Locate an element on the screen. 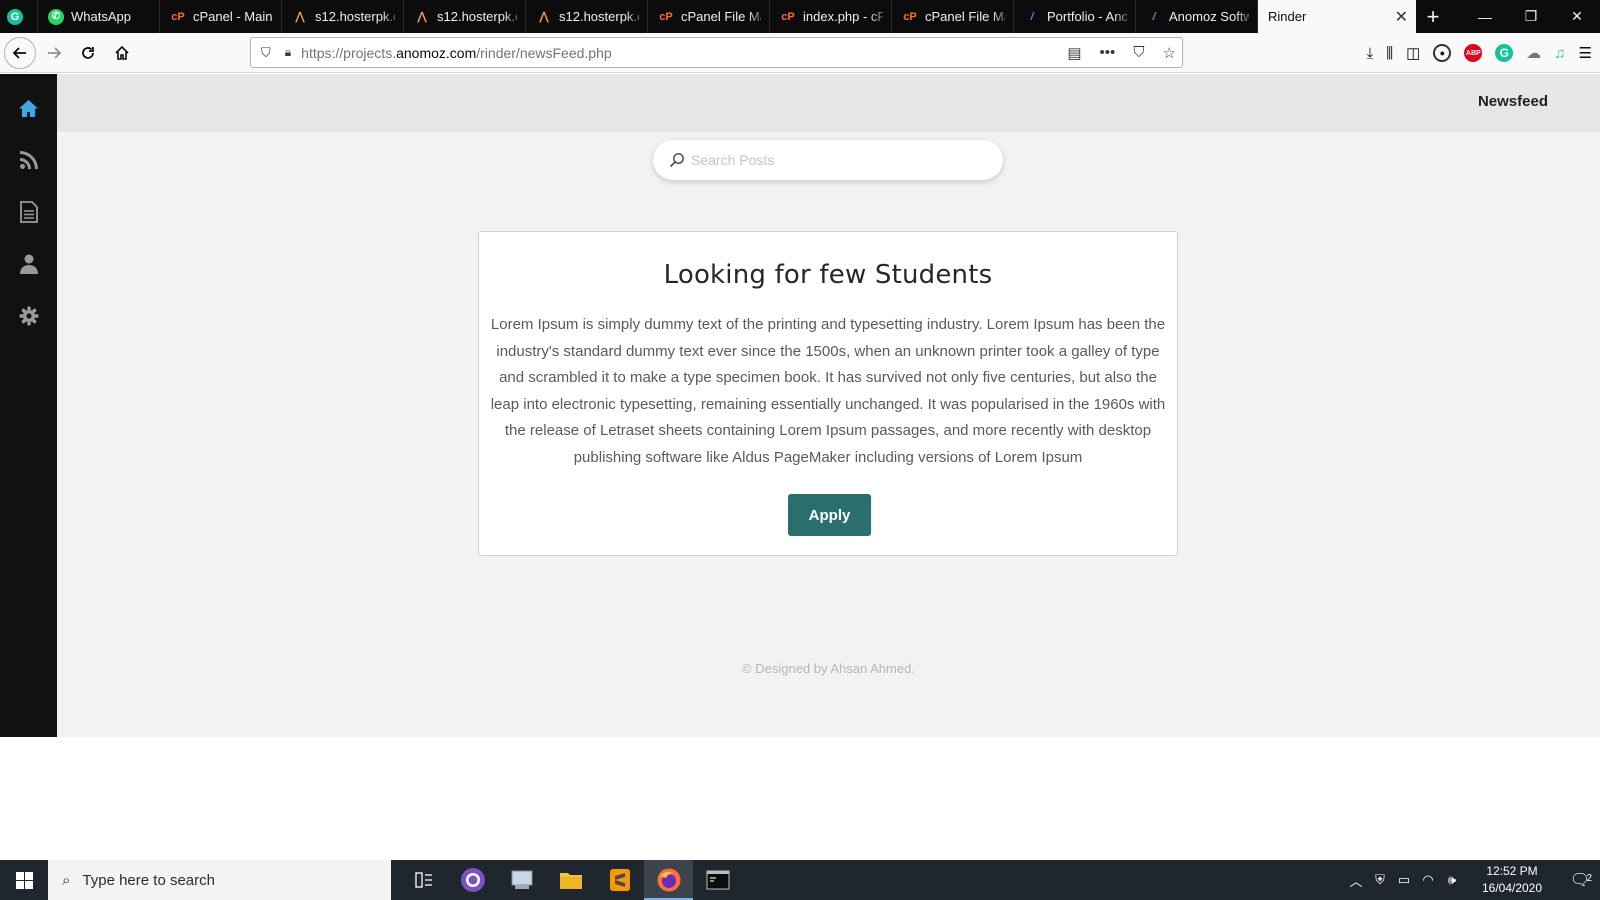 The height and width of the screenshot is (900, 1600). grammarly-icon: G is located at coordinates (15, 16).